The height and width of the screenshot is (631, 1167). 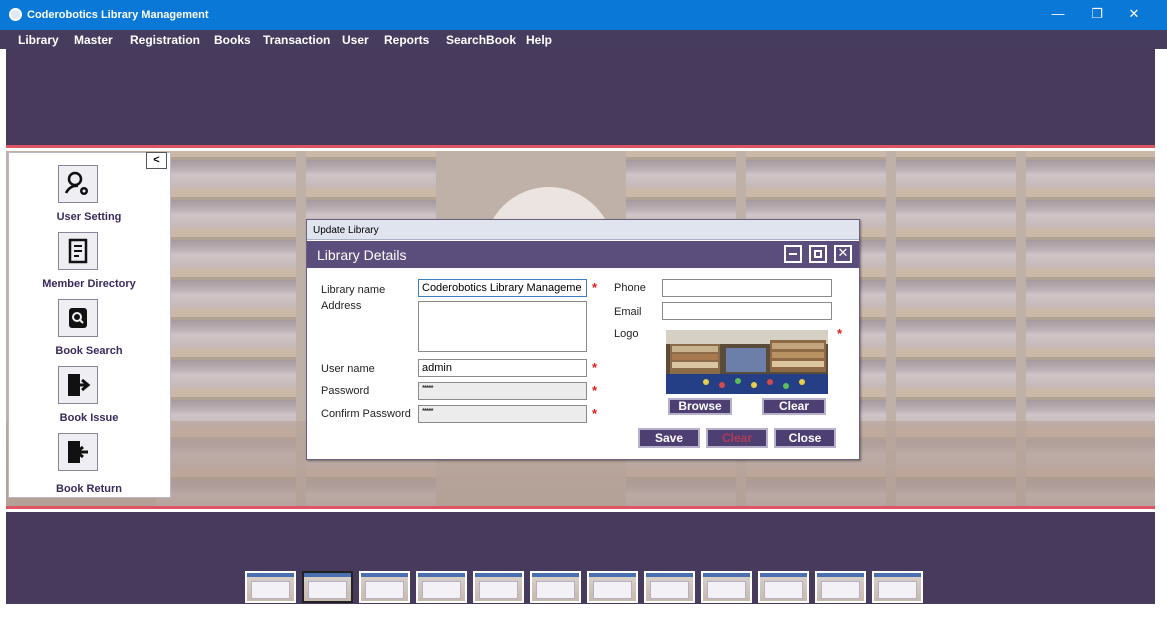 I want to click on username-label: User name, so click(x=348, y=369).